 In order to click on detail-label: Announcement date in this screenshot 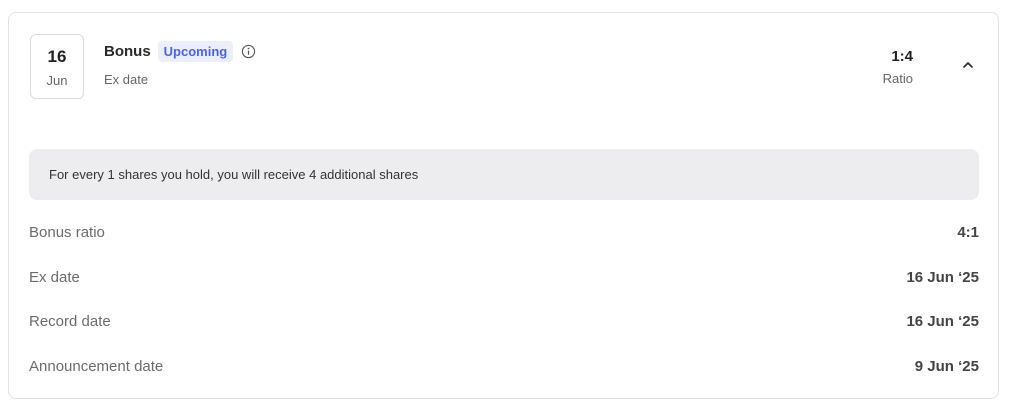, I will do `click(96, 366)`.